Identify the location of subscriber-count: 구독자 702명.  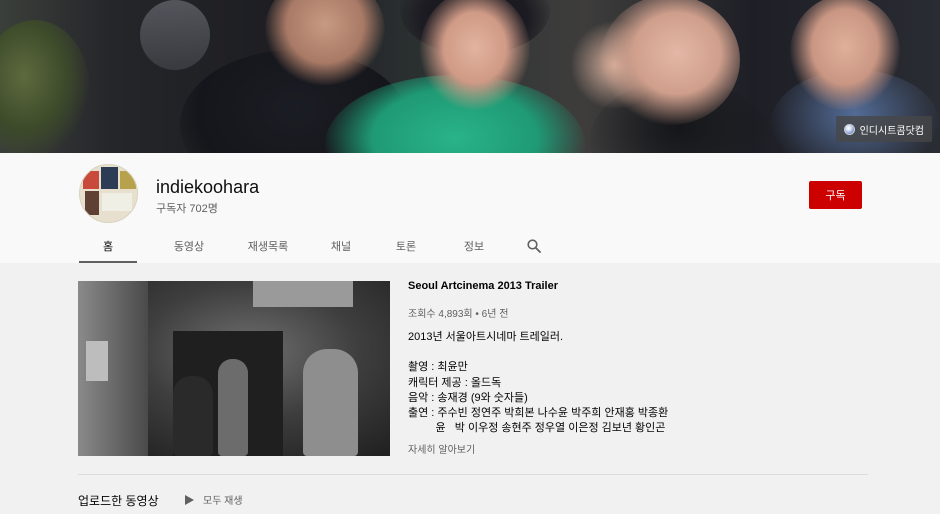
(187, 209).